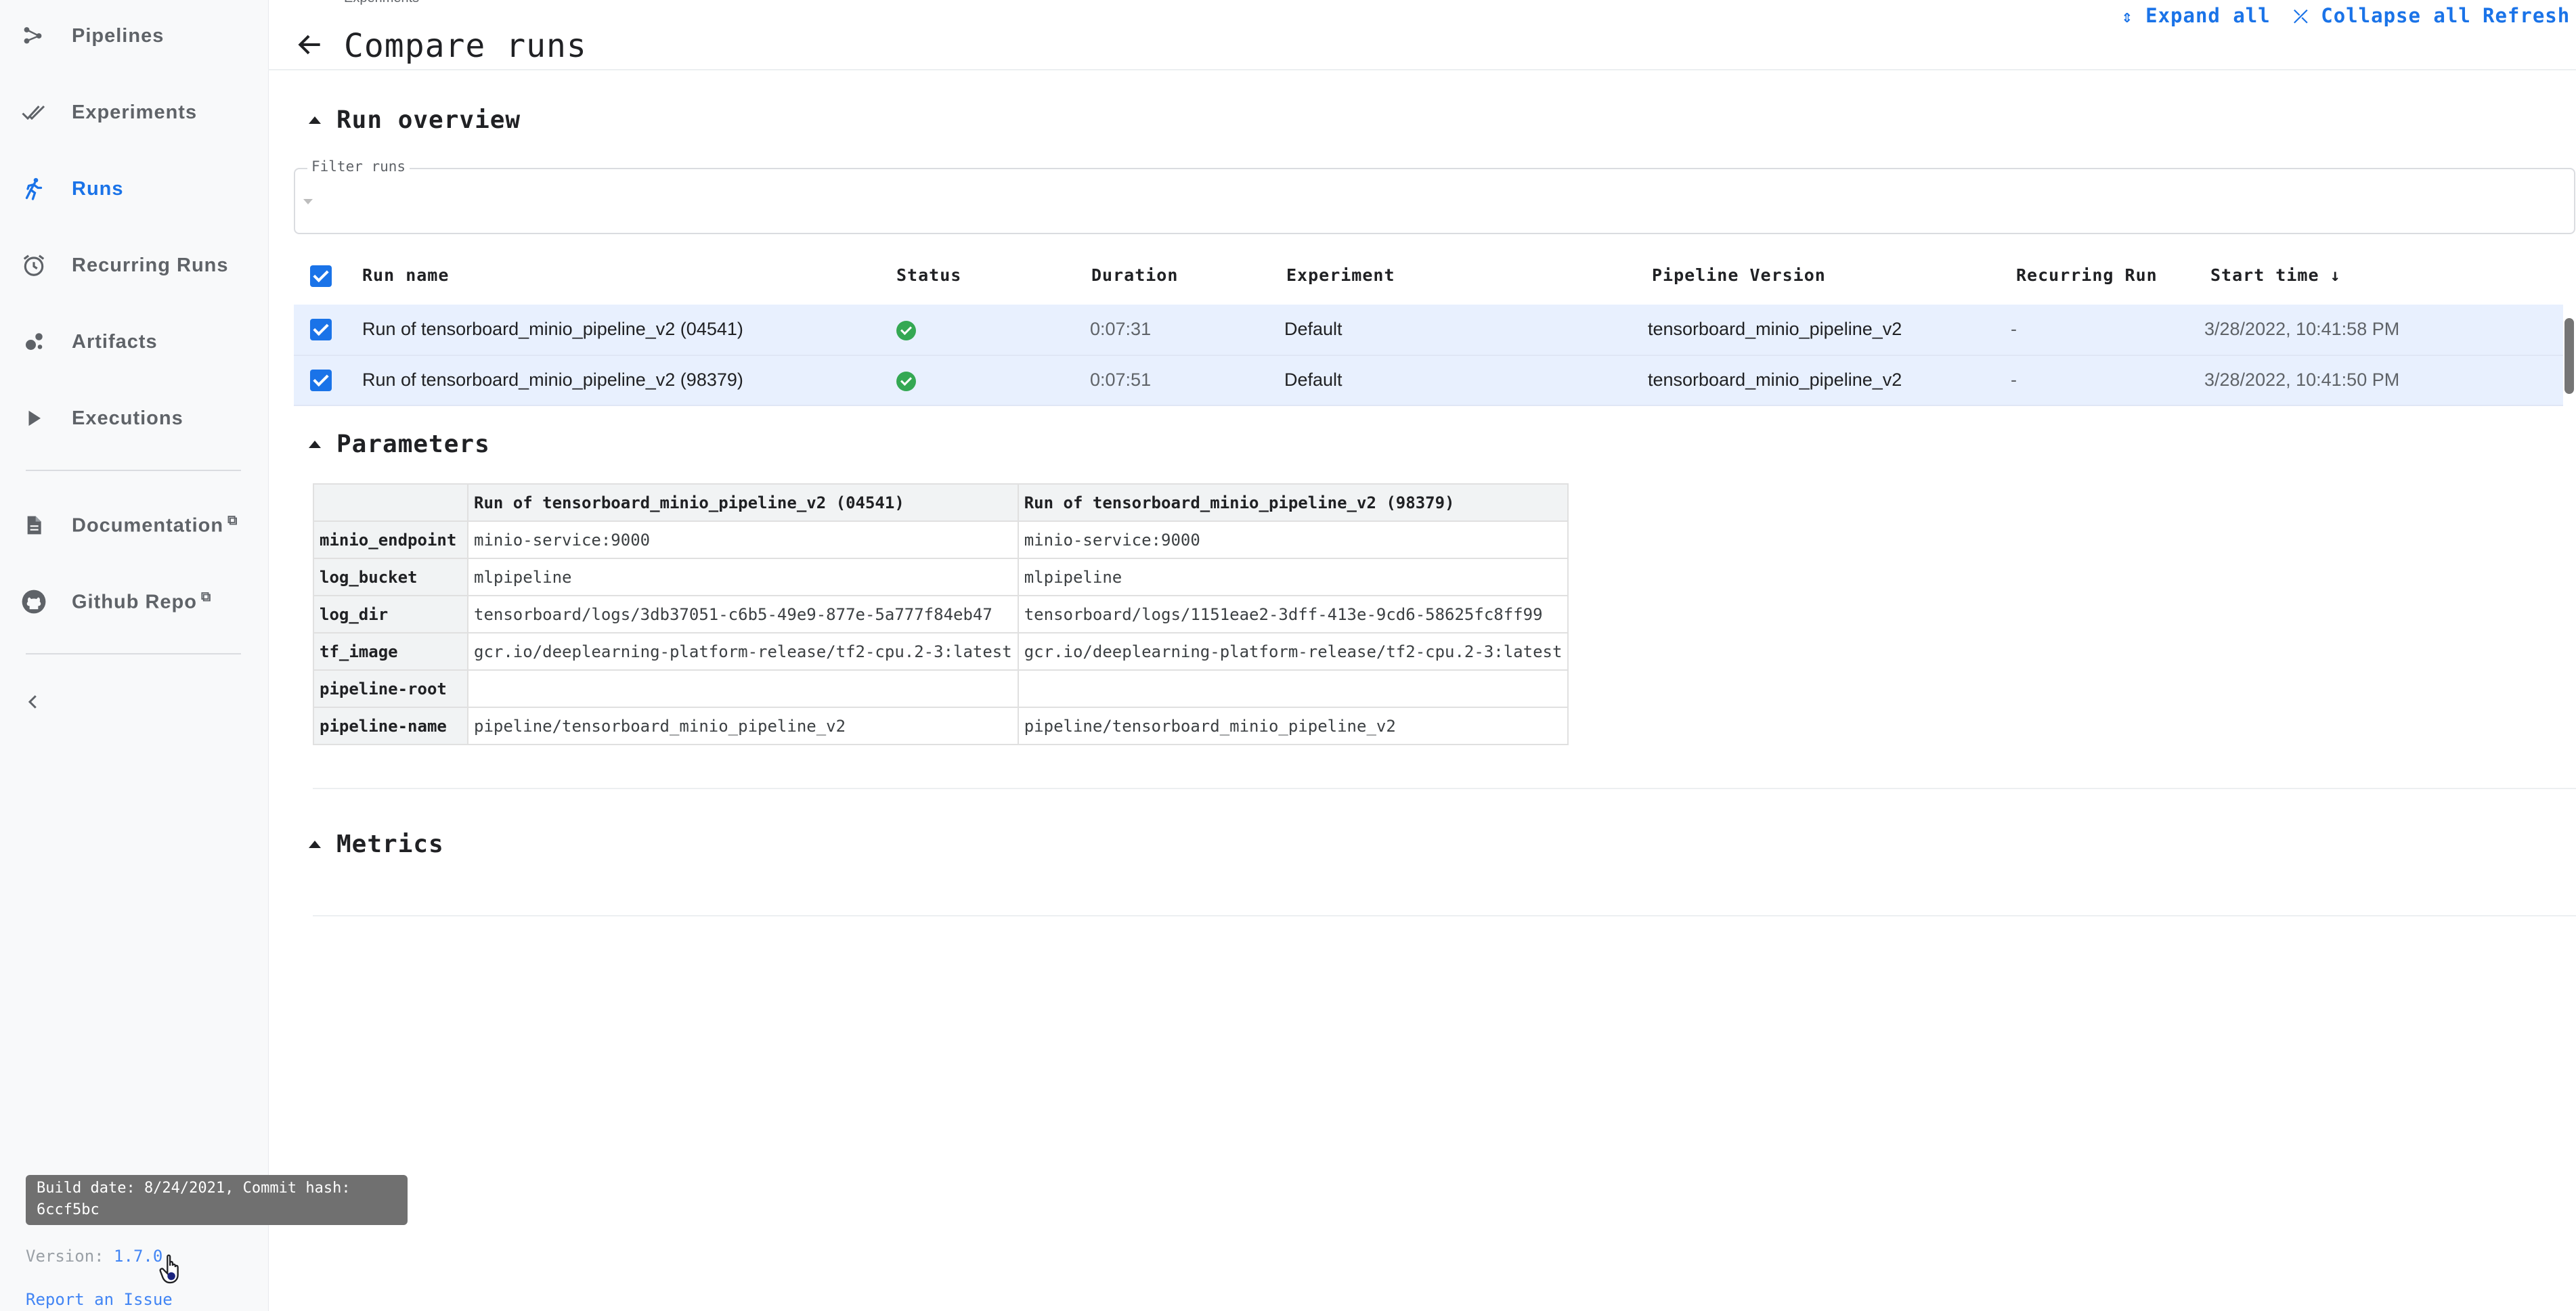 This screenshot has height=1311, width=2576. What do you see at coordinates (172, 1270) in the screenshot?
I see `hand-cursor-icon` at bounding box center [172, 1270].